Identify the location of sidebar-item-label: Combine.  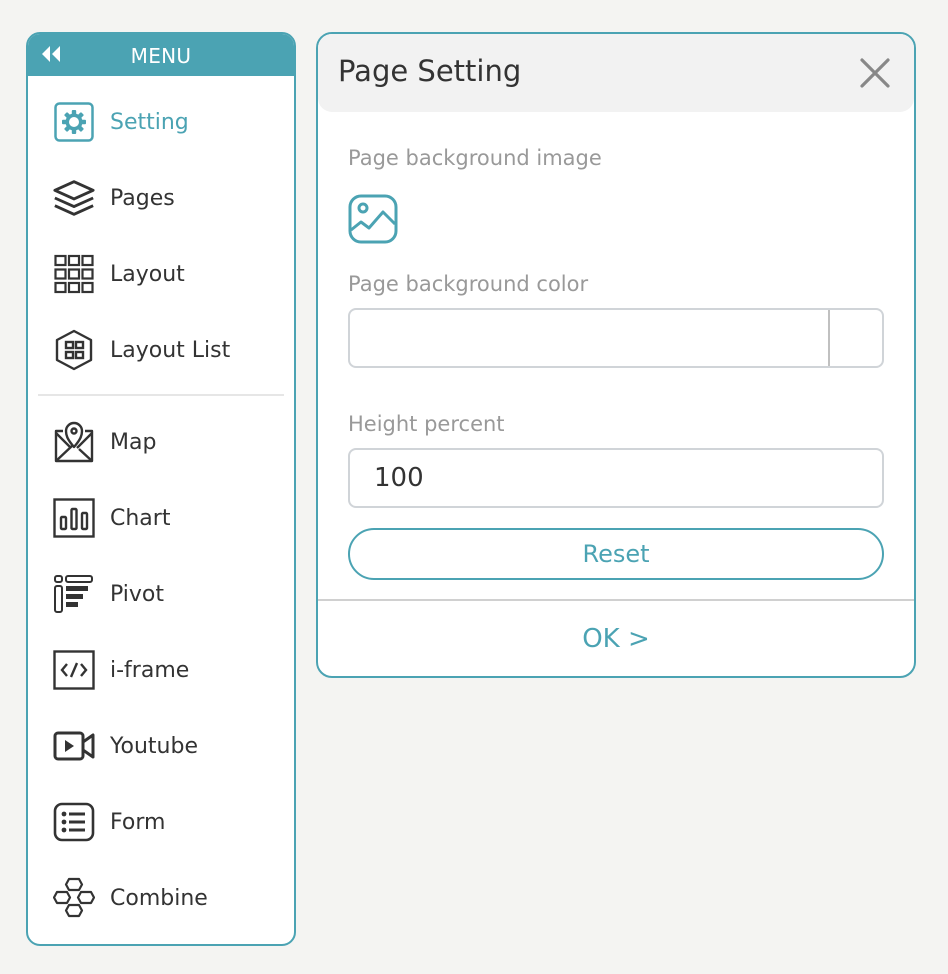
(159, 898).